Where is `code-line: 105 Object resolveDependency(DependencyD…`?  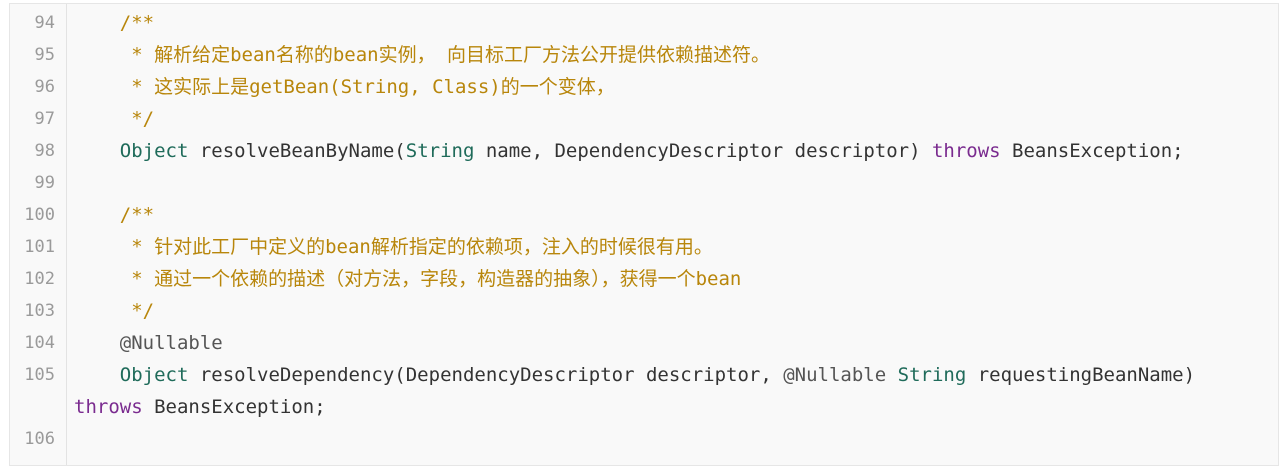 code-line: 105 Object resolveDependency(DependencyD… is located at coordinates (644, 391).